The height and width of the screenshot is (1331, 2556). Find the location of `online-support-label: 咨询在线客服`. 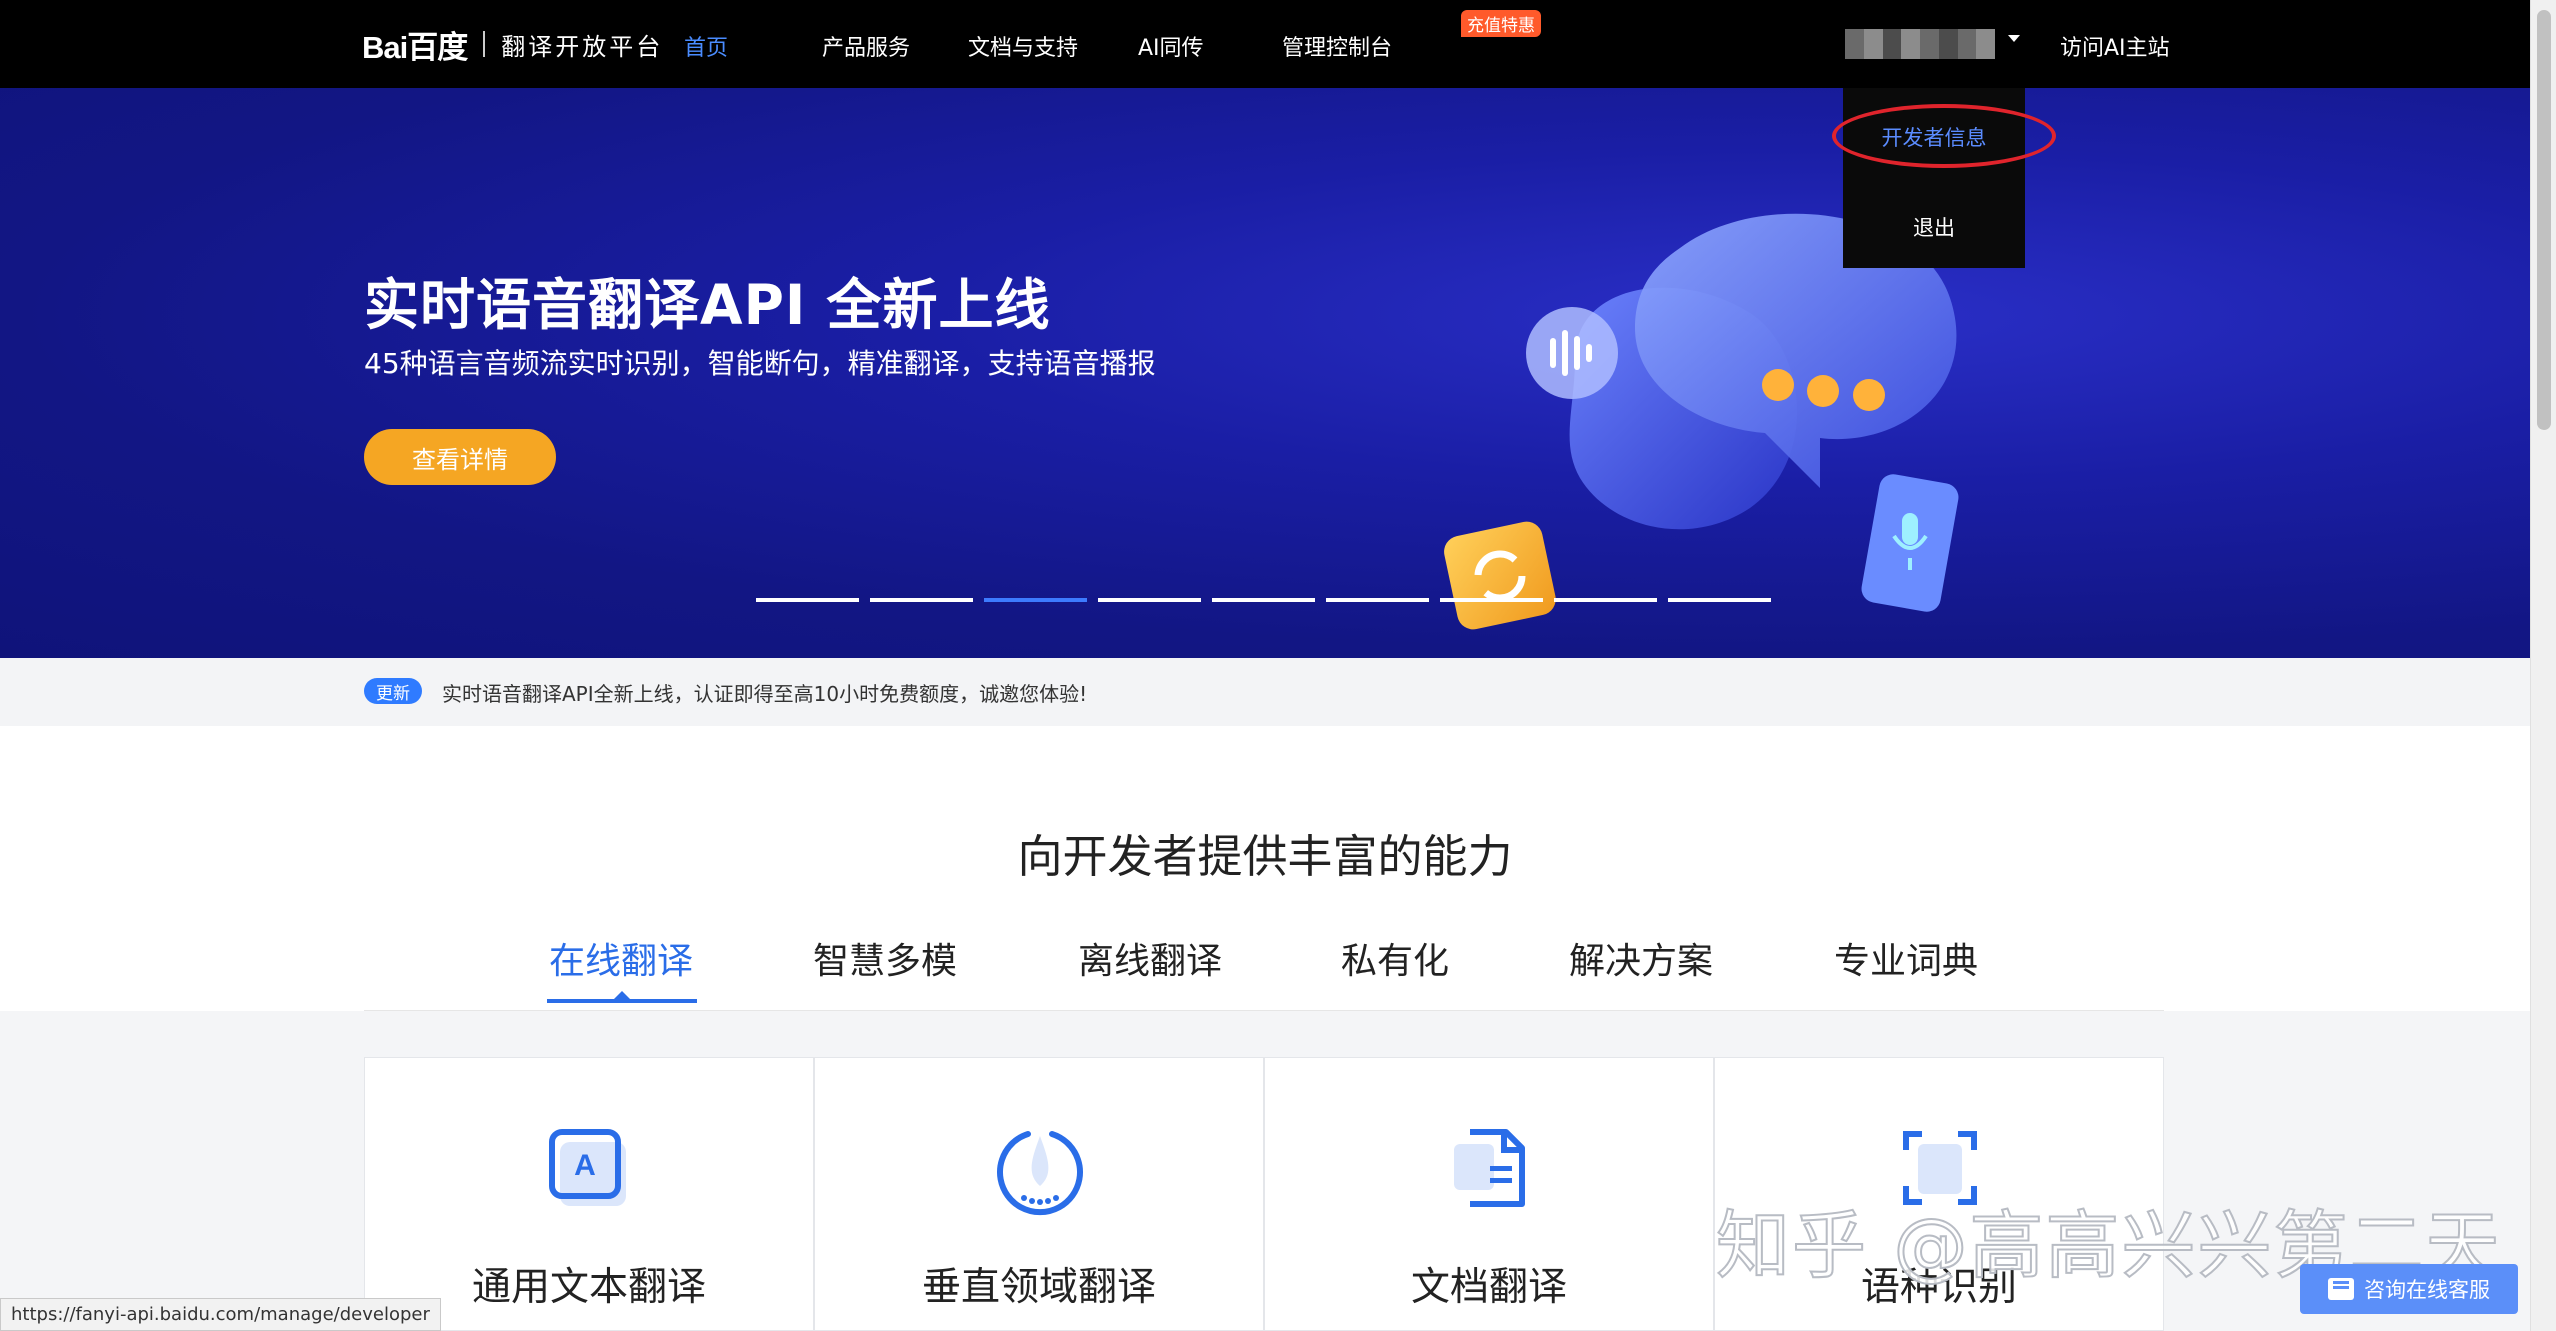

online-support-label: 咨询在线客服 is located at coordinates (2427, 1290).